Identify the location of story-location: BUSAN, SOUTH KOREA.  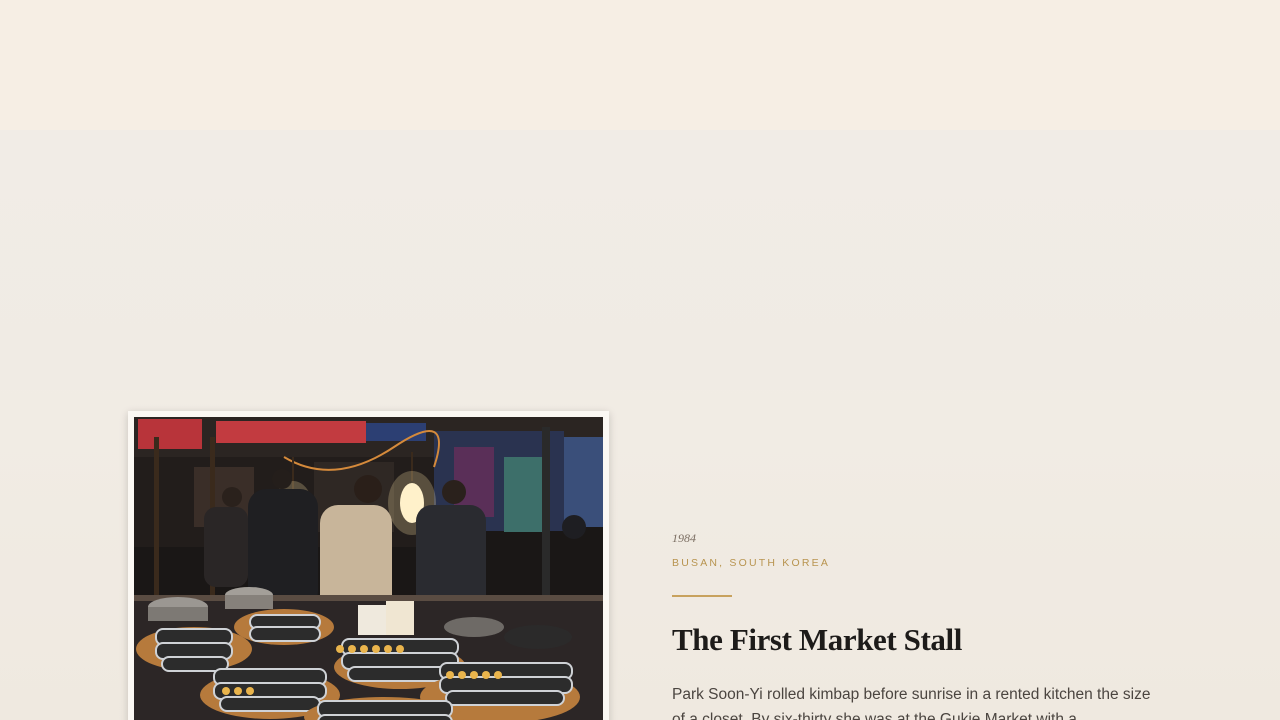
(751, 563).